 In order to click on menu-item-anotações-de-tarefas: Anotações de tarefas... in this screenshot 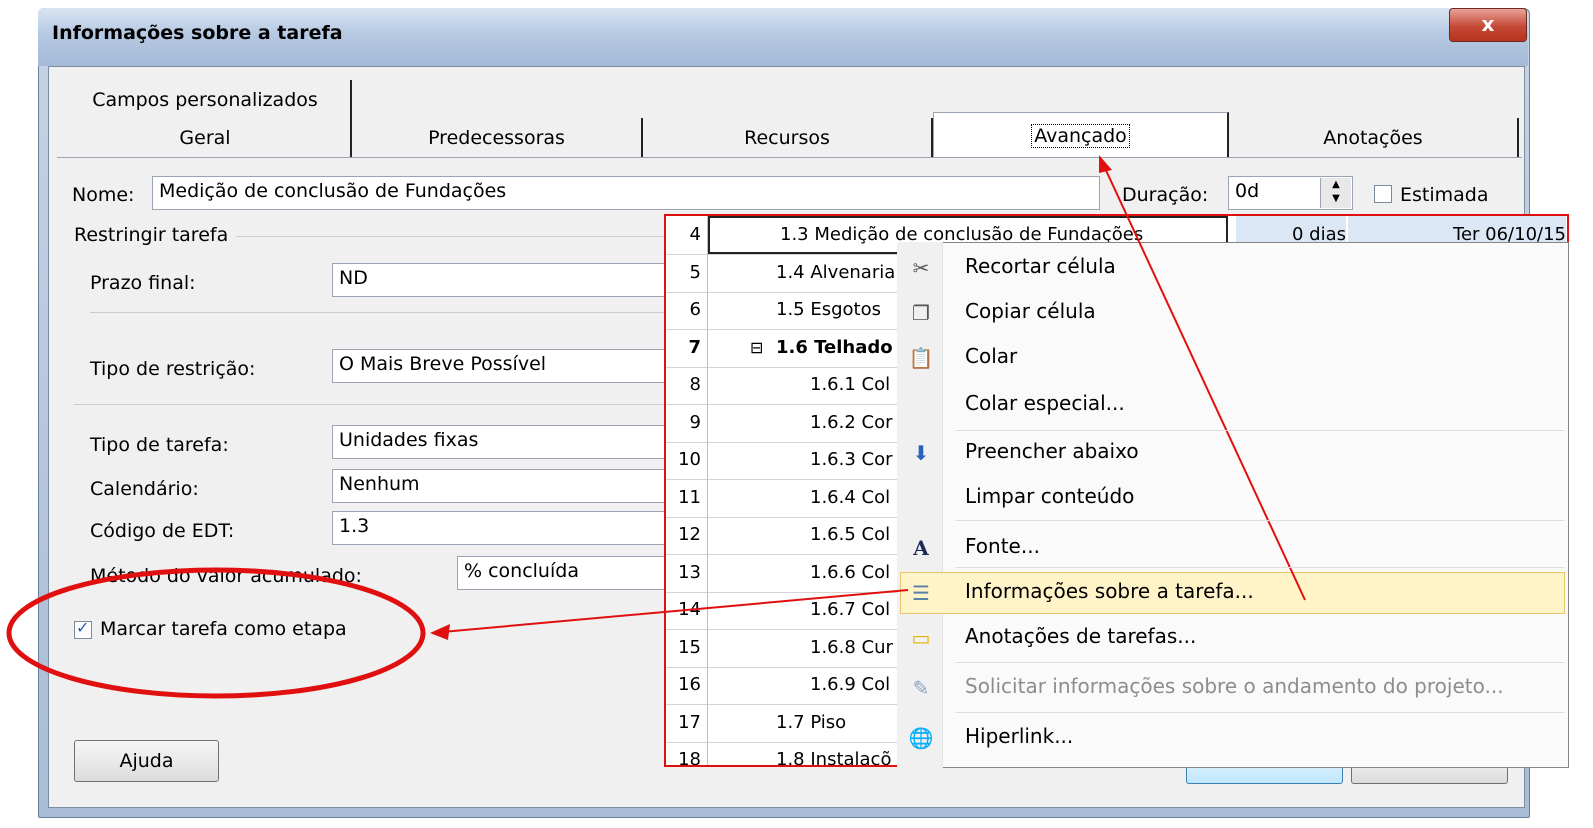, I will do `click(1080, 636)`.